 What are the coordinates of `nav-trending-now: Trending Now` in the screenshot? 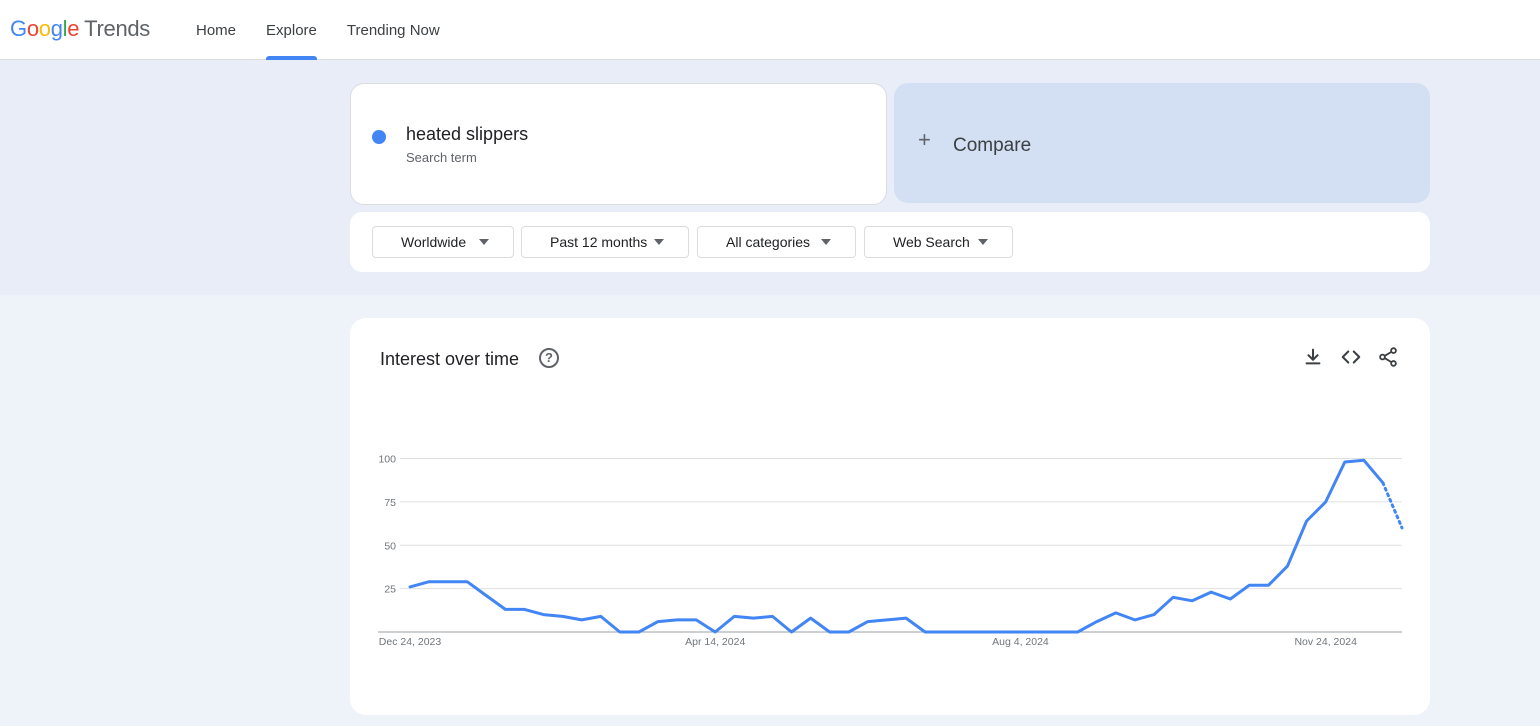 It's located at (393, 30).